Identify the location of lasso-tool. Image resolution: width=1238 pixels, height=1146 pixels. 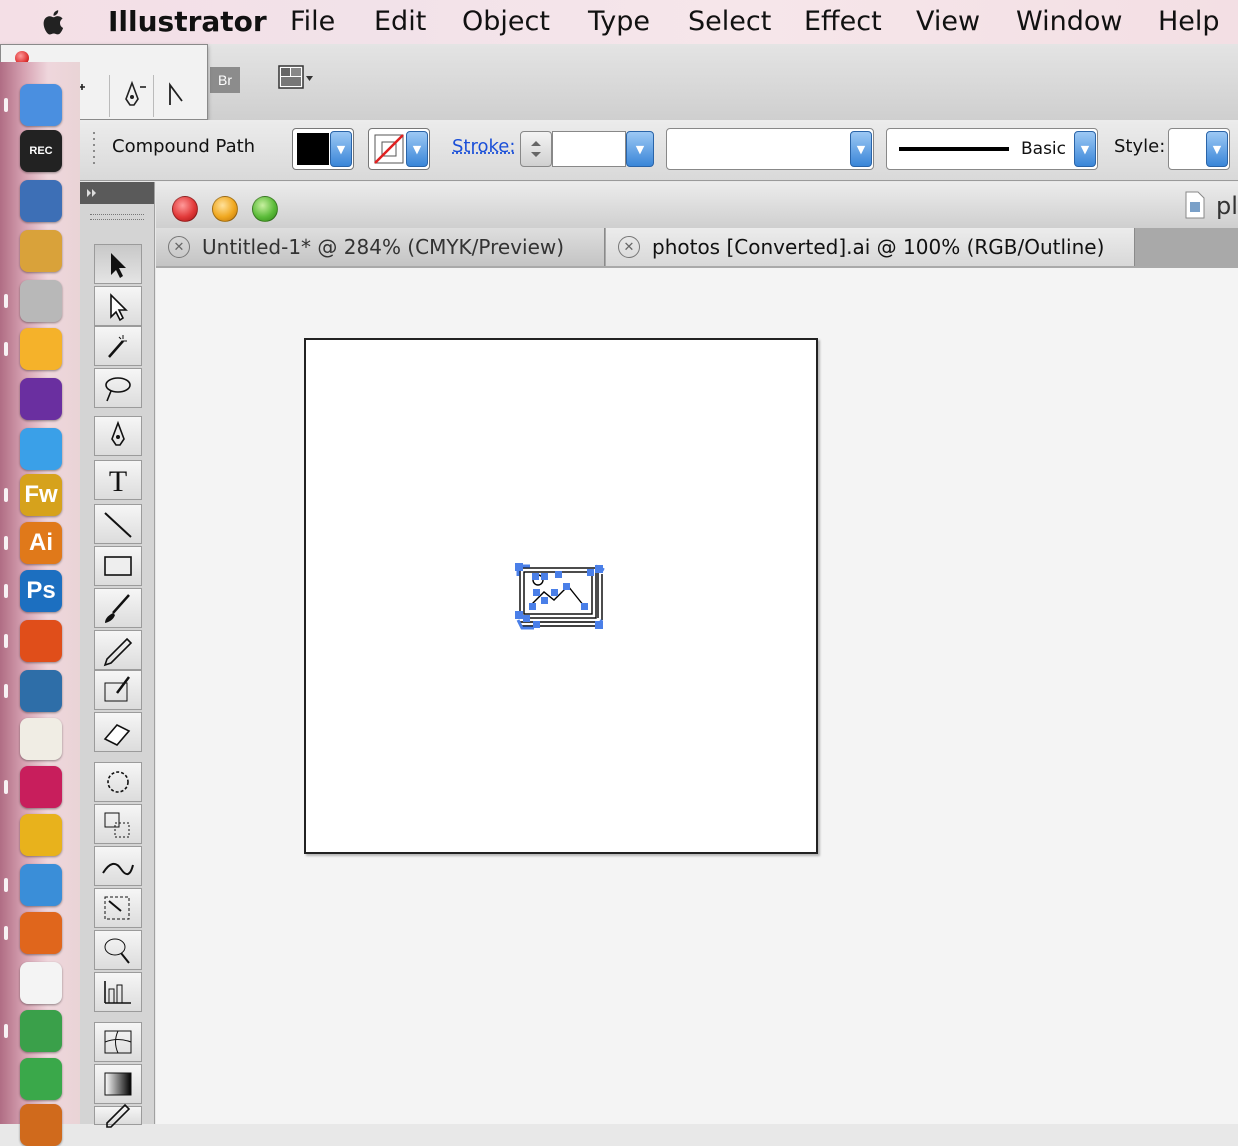
(118, 388).